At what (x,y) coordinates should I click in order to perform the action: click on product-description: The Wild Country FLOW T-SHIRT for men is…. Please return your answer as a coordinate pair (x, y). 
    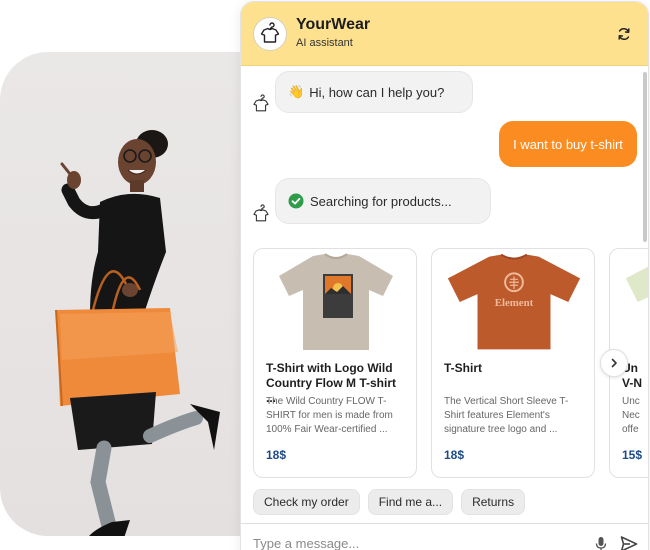
    Looking at the image, I should click on (329, 415).